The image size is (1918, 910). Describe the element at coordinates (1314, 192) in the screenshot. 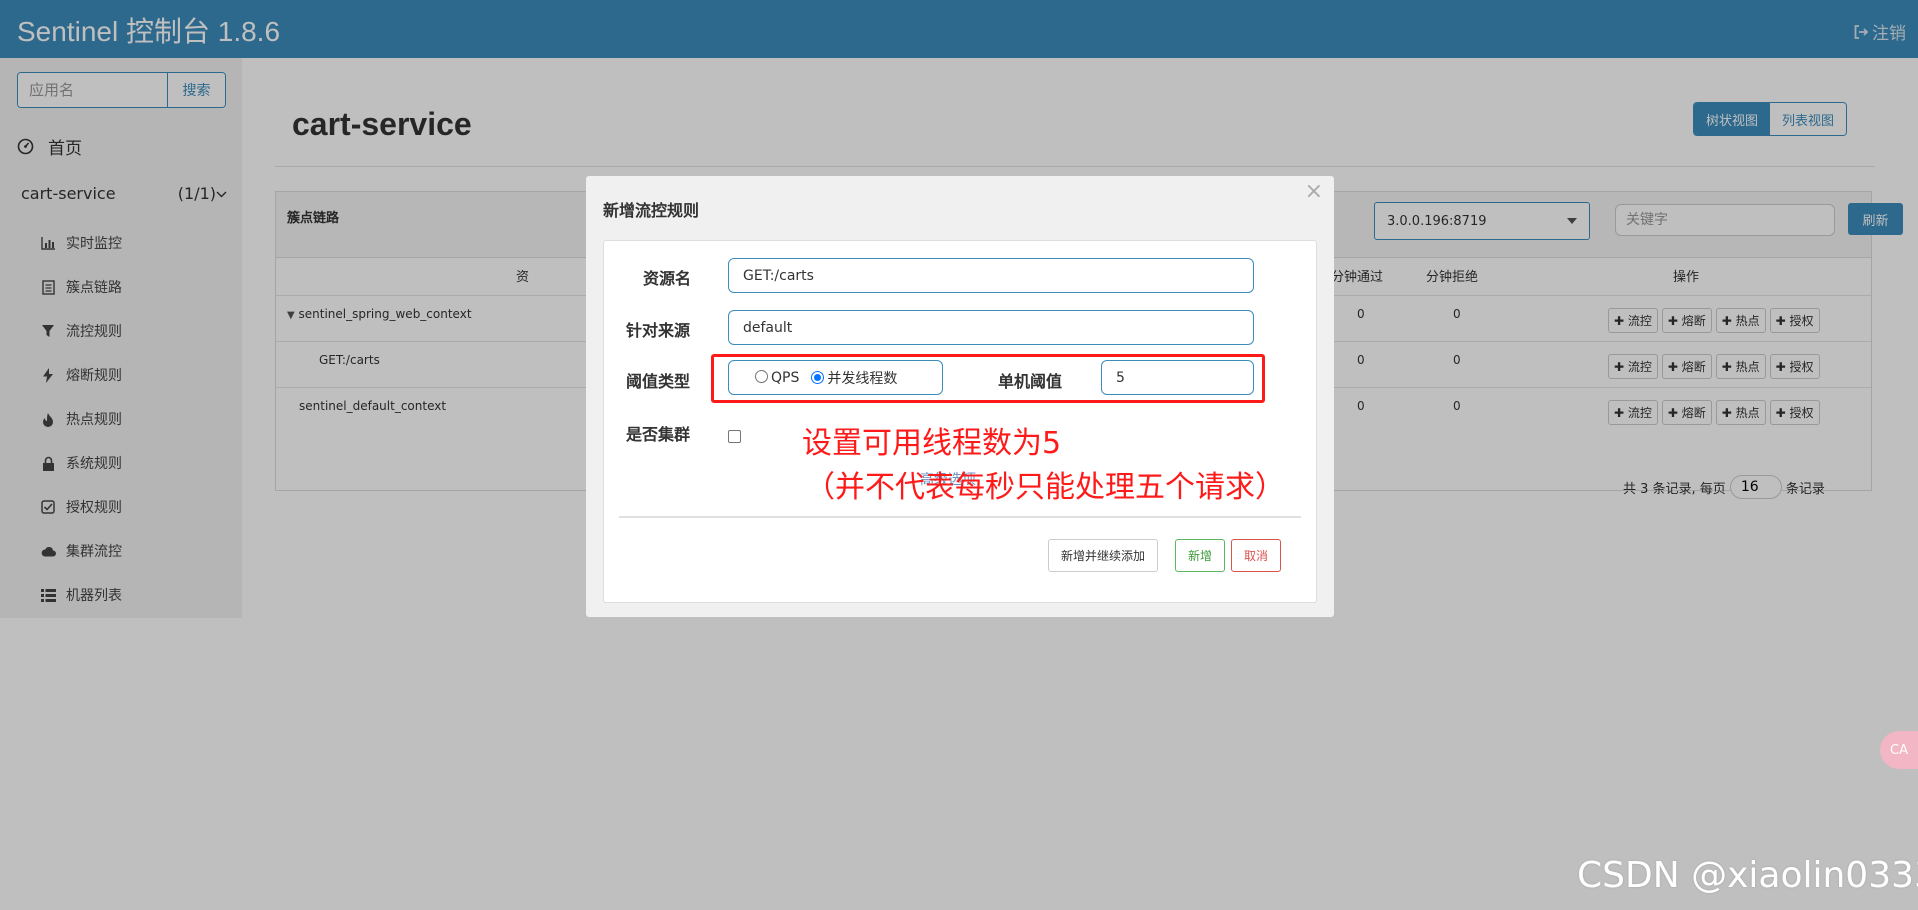

I see `close-icon: ×` at that location.